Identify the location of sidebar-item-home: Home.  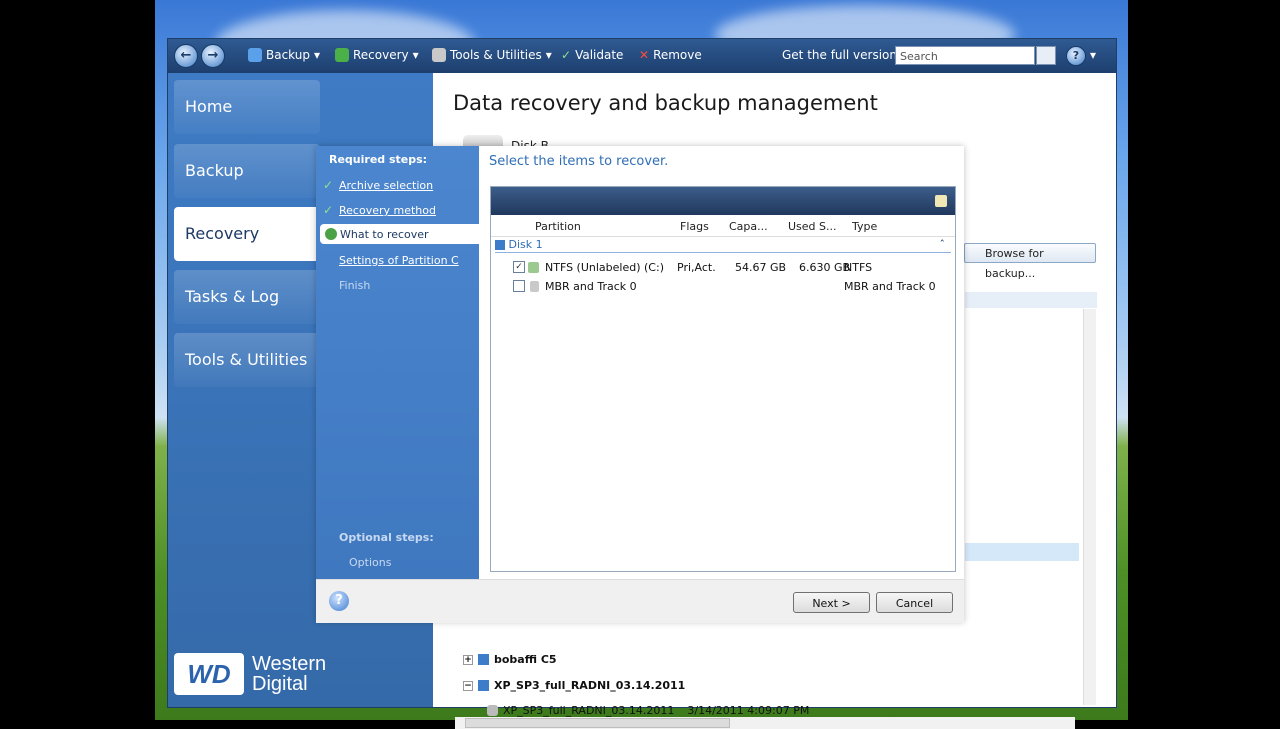
(247, 107).